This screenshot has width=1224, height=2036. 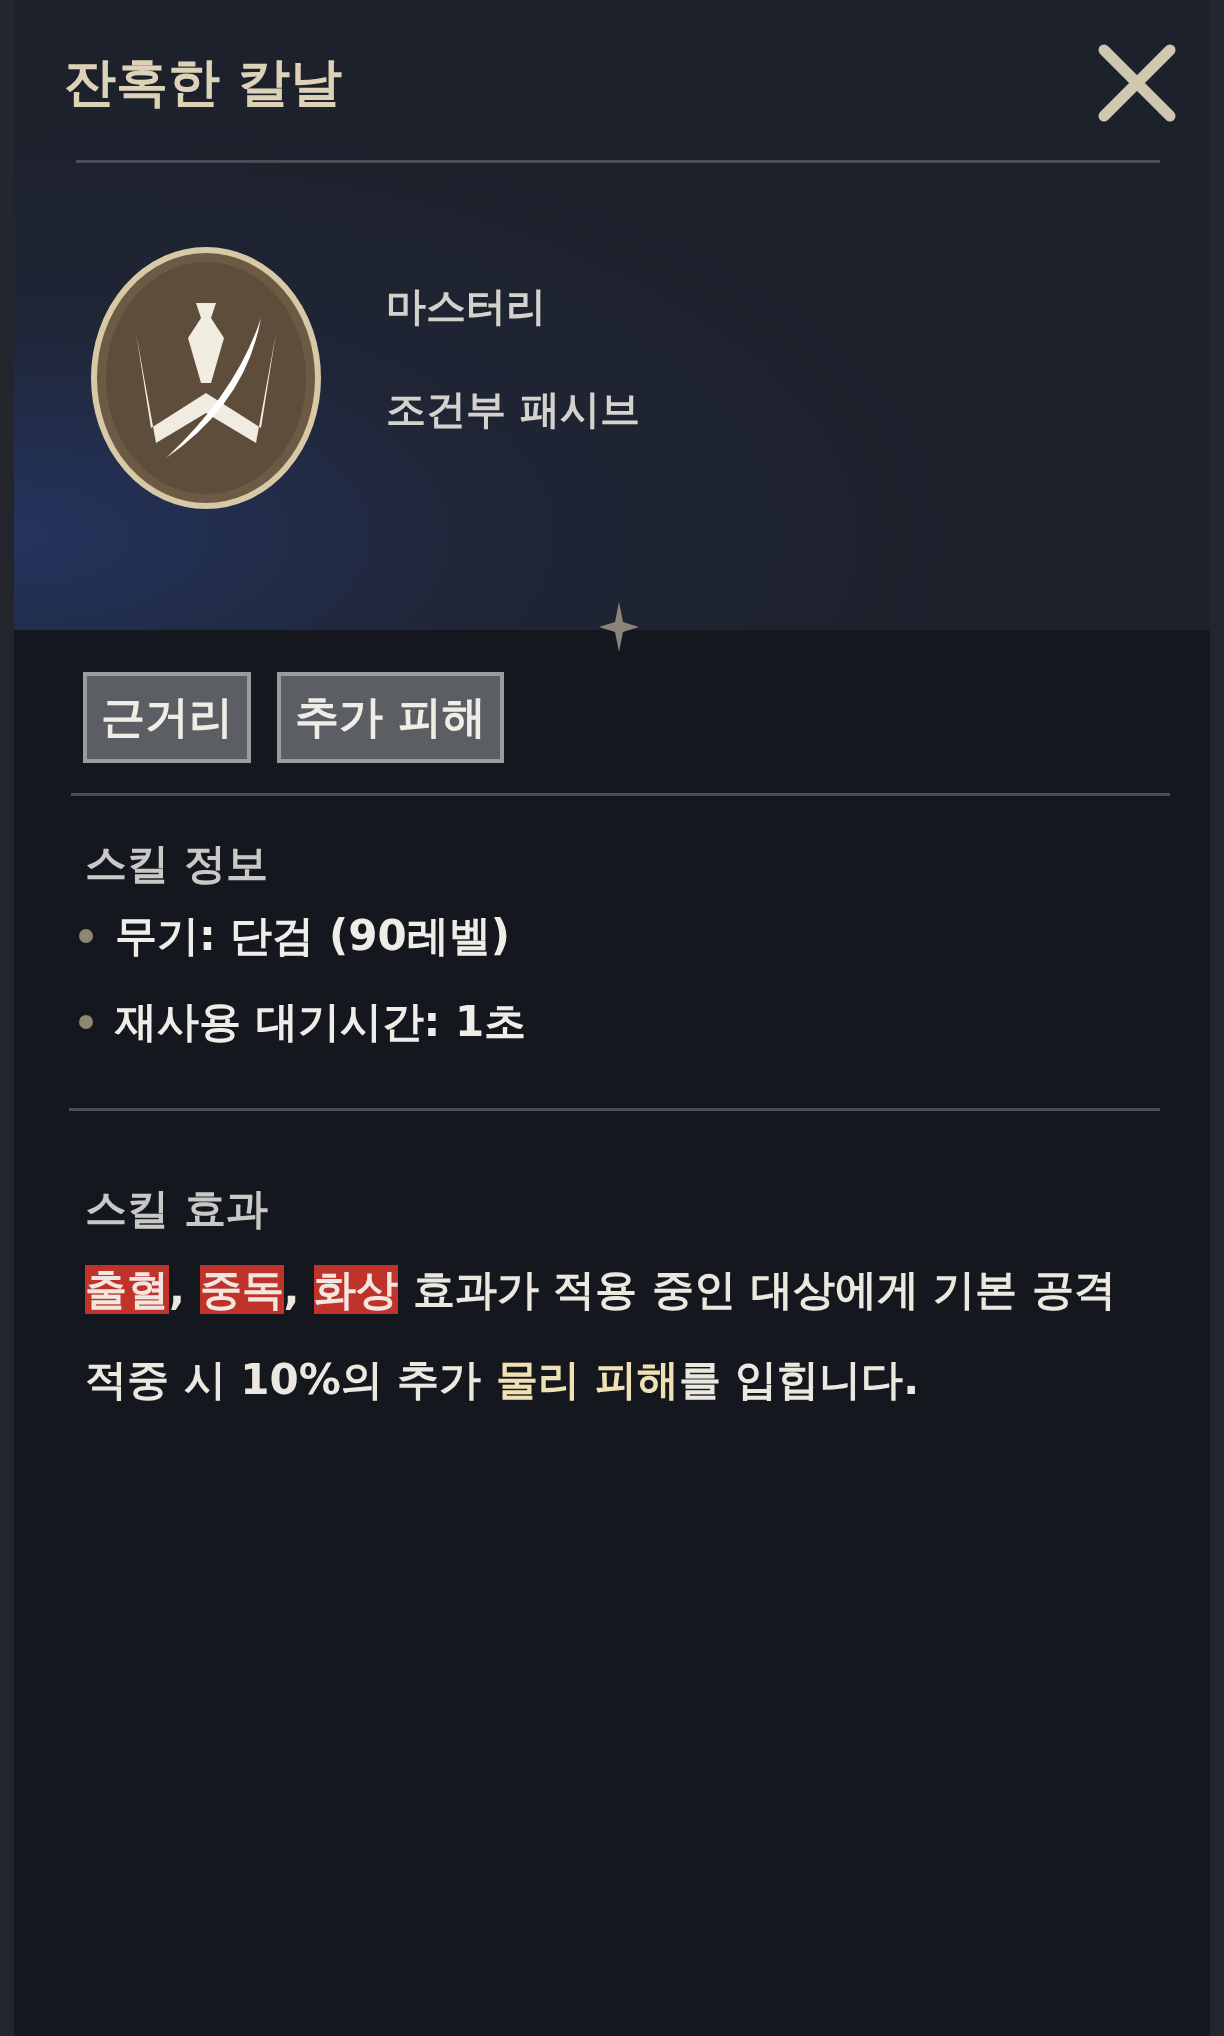 What do you see at coordinates (321, 1022) in the screenshot?
I see `info-item: 재사용 대기시간: 1초` at bounding box center [321, 1022].